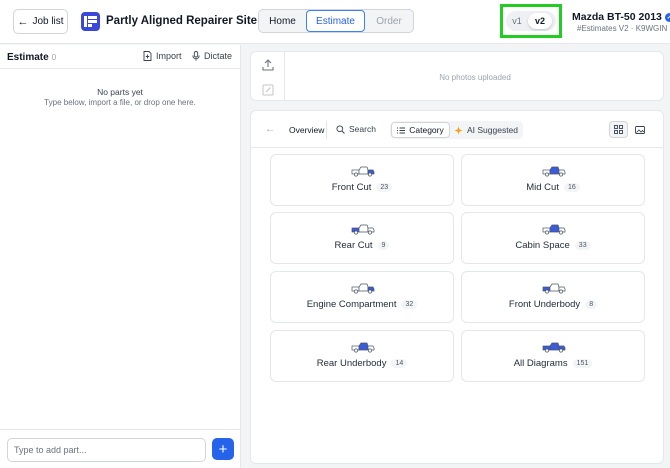 The height and width of the screenshot is (468, 670). I want to click on version-v2-option: v2, so click(540, 21).